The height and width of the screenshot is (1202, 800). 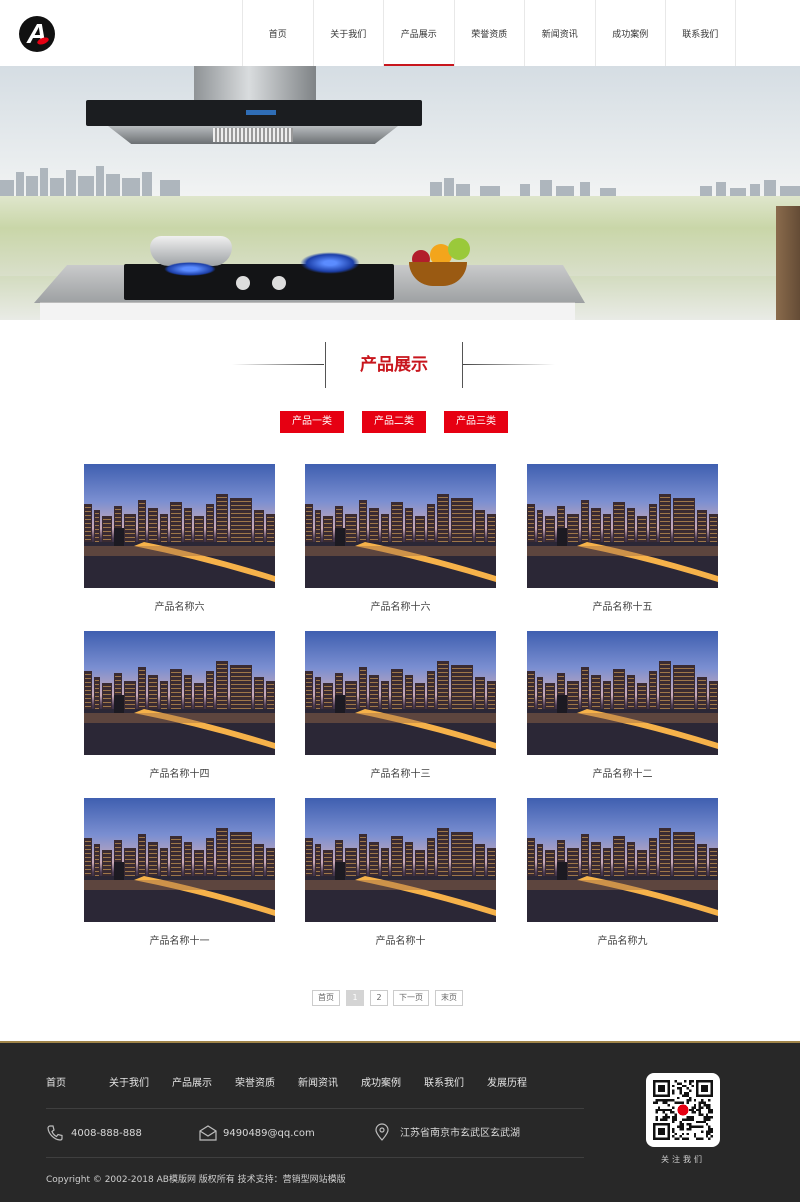 What do you see at coordinates (348, 33) in the screenshot?
I see `nav-item-about: 关于我们` at bounding box center [348, 33].